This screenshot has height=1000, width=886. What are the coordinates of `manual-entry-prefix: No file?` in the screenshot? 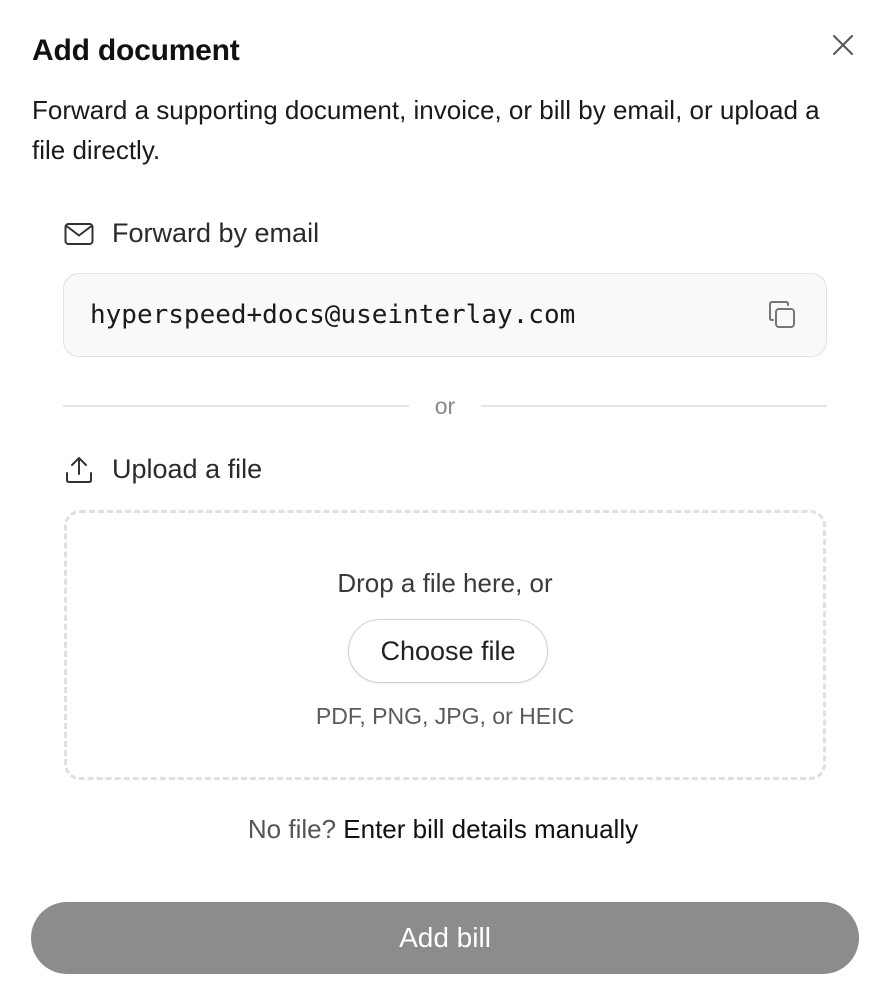 It's located at (292, 829).